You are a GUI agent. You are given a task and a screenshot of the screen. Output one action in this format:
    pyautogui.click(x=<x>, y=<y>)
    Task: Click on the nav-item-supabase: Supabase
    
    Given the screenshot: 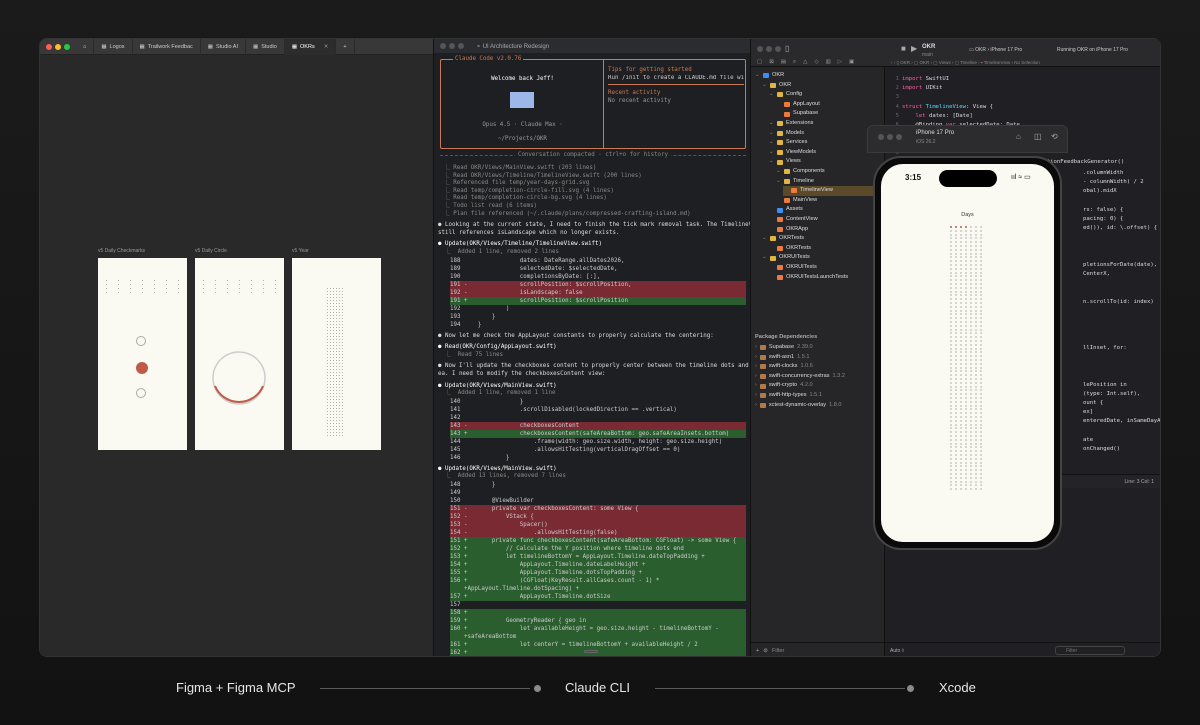 What is the action you would take?
    pyautogui.click(x=830, y=114)
    